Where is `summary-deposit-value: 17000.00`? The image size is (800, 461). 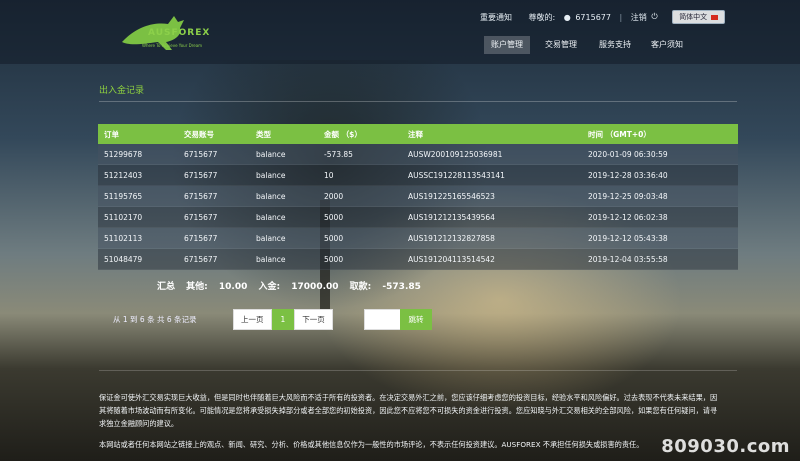
summary-deposit-value: 17000.00 is located at coordinates (315, 287).